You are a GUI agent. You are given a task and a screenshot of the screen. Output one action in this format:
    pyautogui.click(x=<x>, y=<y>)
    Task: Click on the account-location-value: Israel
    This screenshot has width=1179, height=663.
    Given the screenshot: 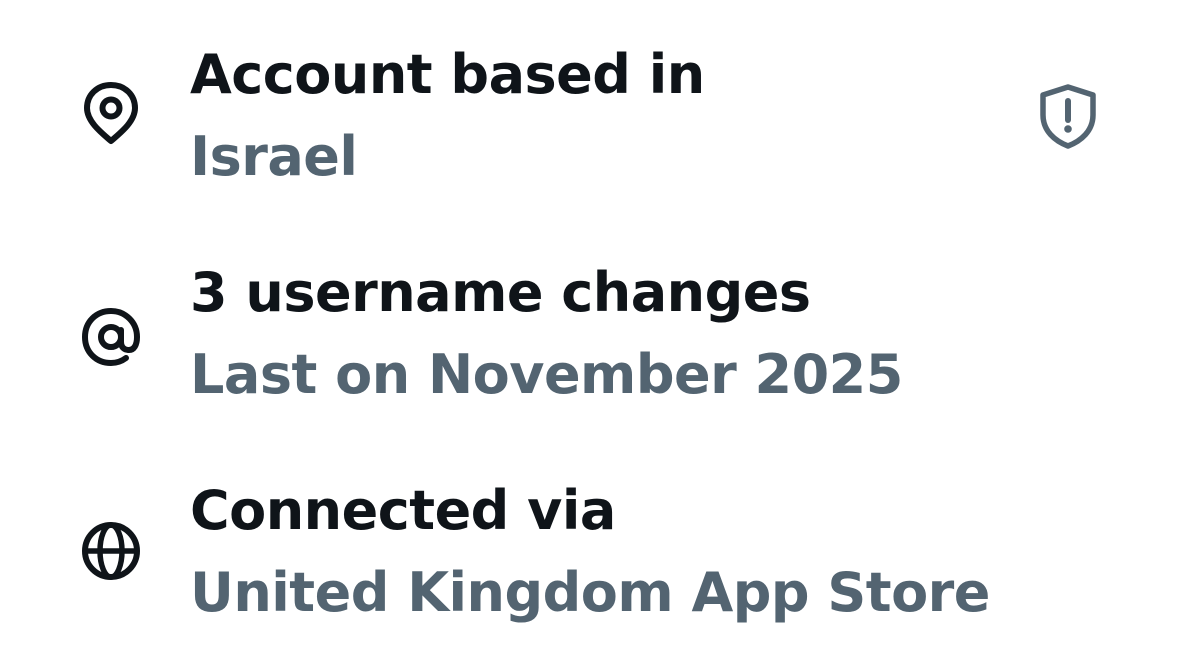 What is the action you would take?
    pyautogui.click(x=274, y=156)
    